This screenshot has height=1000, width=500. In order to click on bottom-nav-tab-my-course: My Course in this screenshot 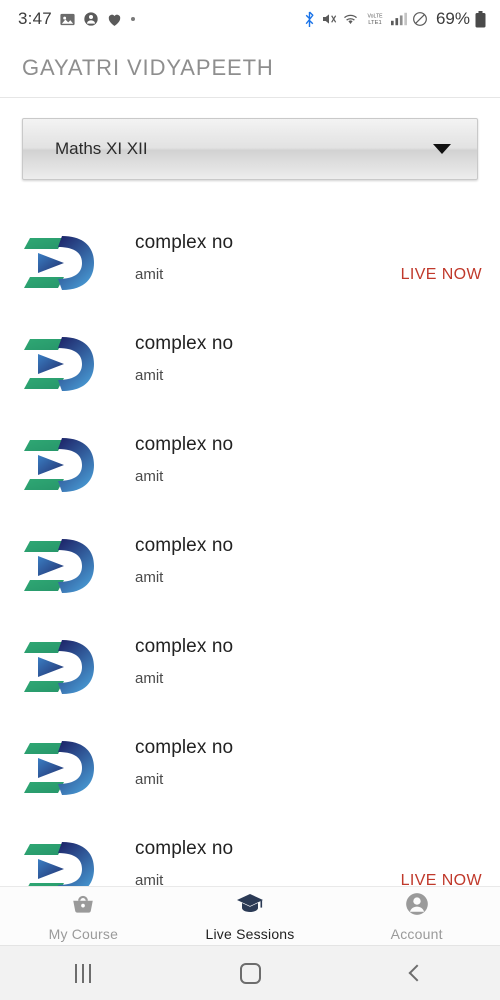, I will do `click(83, 916)`.